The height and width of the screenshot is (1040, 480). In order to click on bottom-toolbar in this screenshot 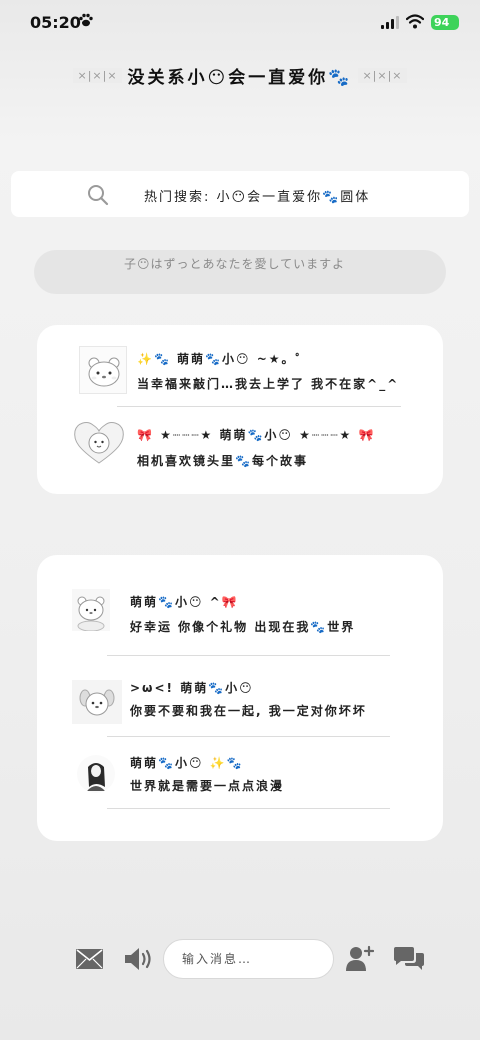, I will do `click(240, 960)`.